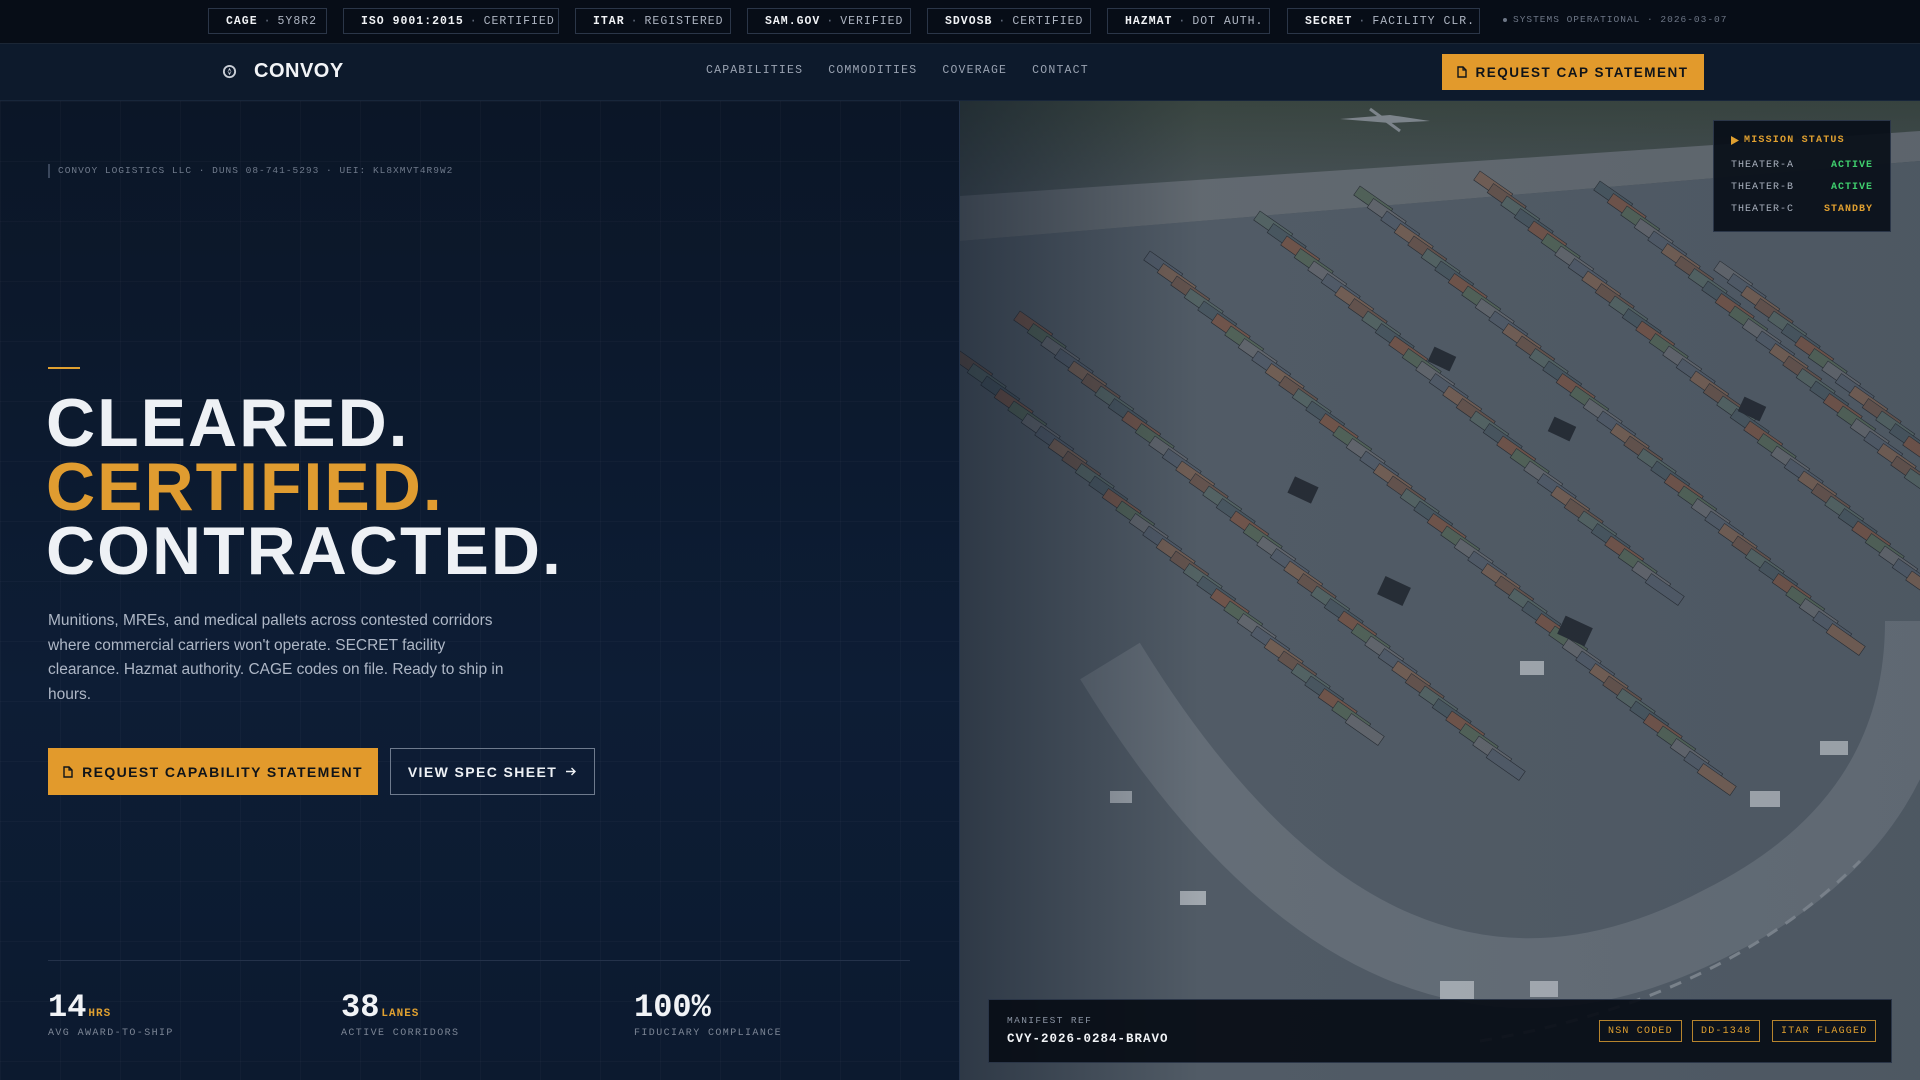 This screenshot has height=1080, width=1920. Describe the element at coordinates (1726, 1031) in the screenshot. I see `tag-dd-1348: DD-1348` at that location.